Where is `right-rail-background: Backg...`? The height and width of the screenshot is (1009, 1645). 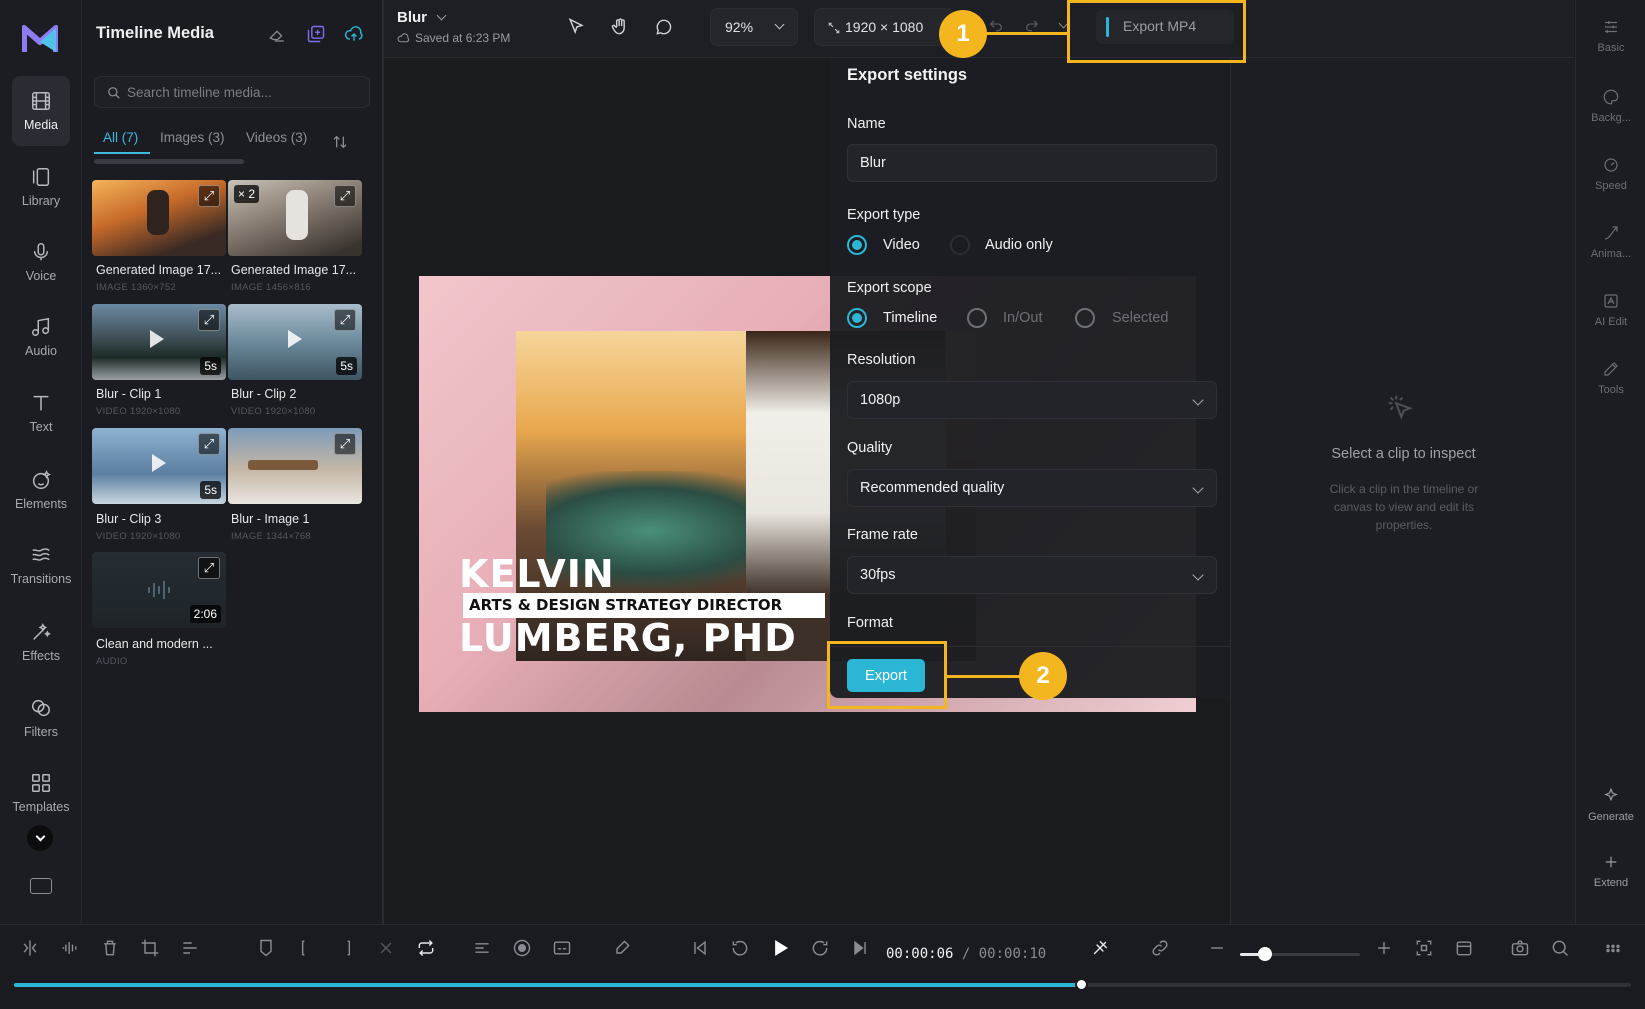 right-rail-background: Backg... is located at coordinates (1610, 106).